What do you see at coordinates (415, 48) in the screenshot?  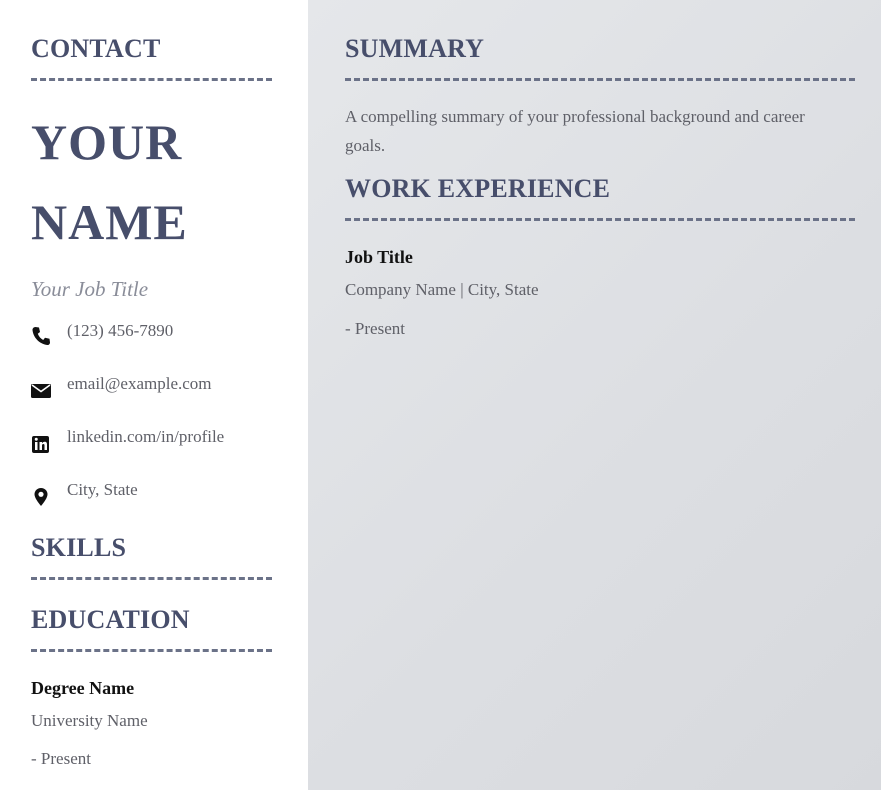 I see `summary-heading: SUMMARY` at bounding box center [415, 48].